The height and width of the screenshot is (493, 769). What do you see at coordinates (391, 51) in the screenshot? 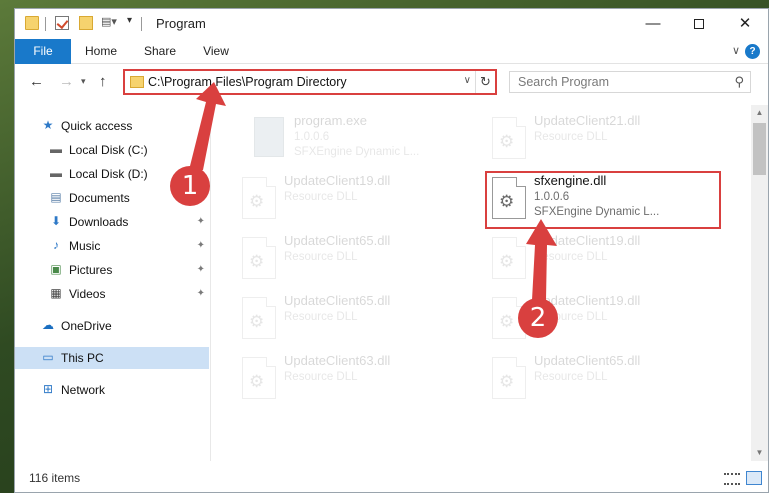
I see `ribbon: File Home Share View ∨ ?` at bounding box center [391, 51].